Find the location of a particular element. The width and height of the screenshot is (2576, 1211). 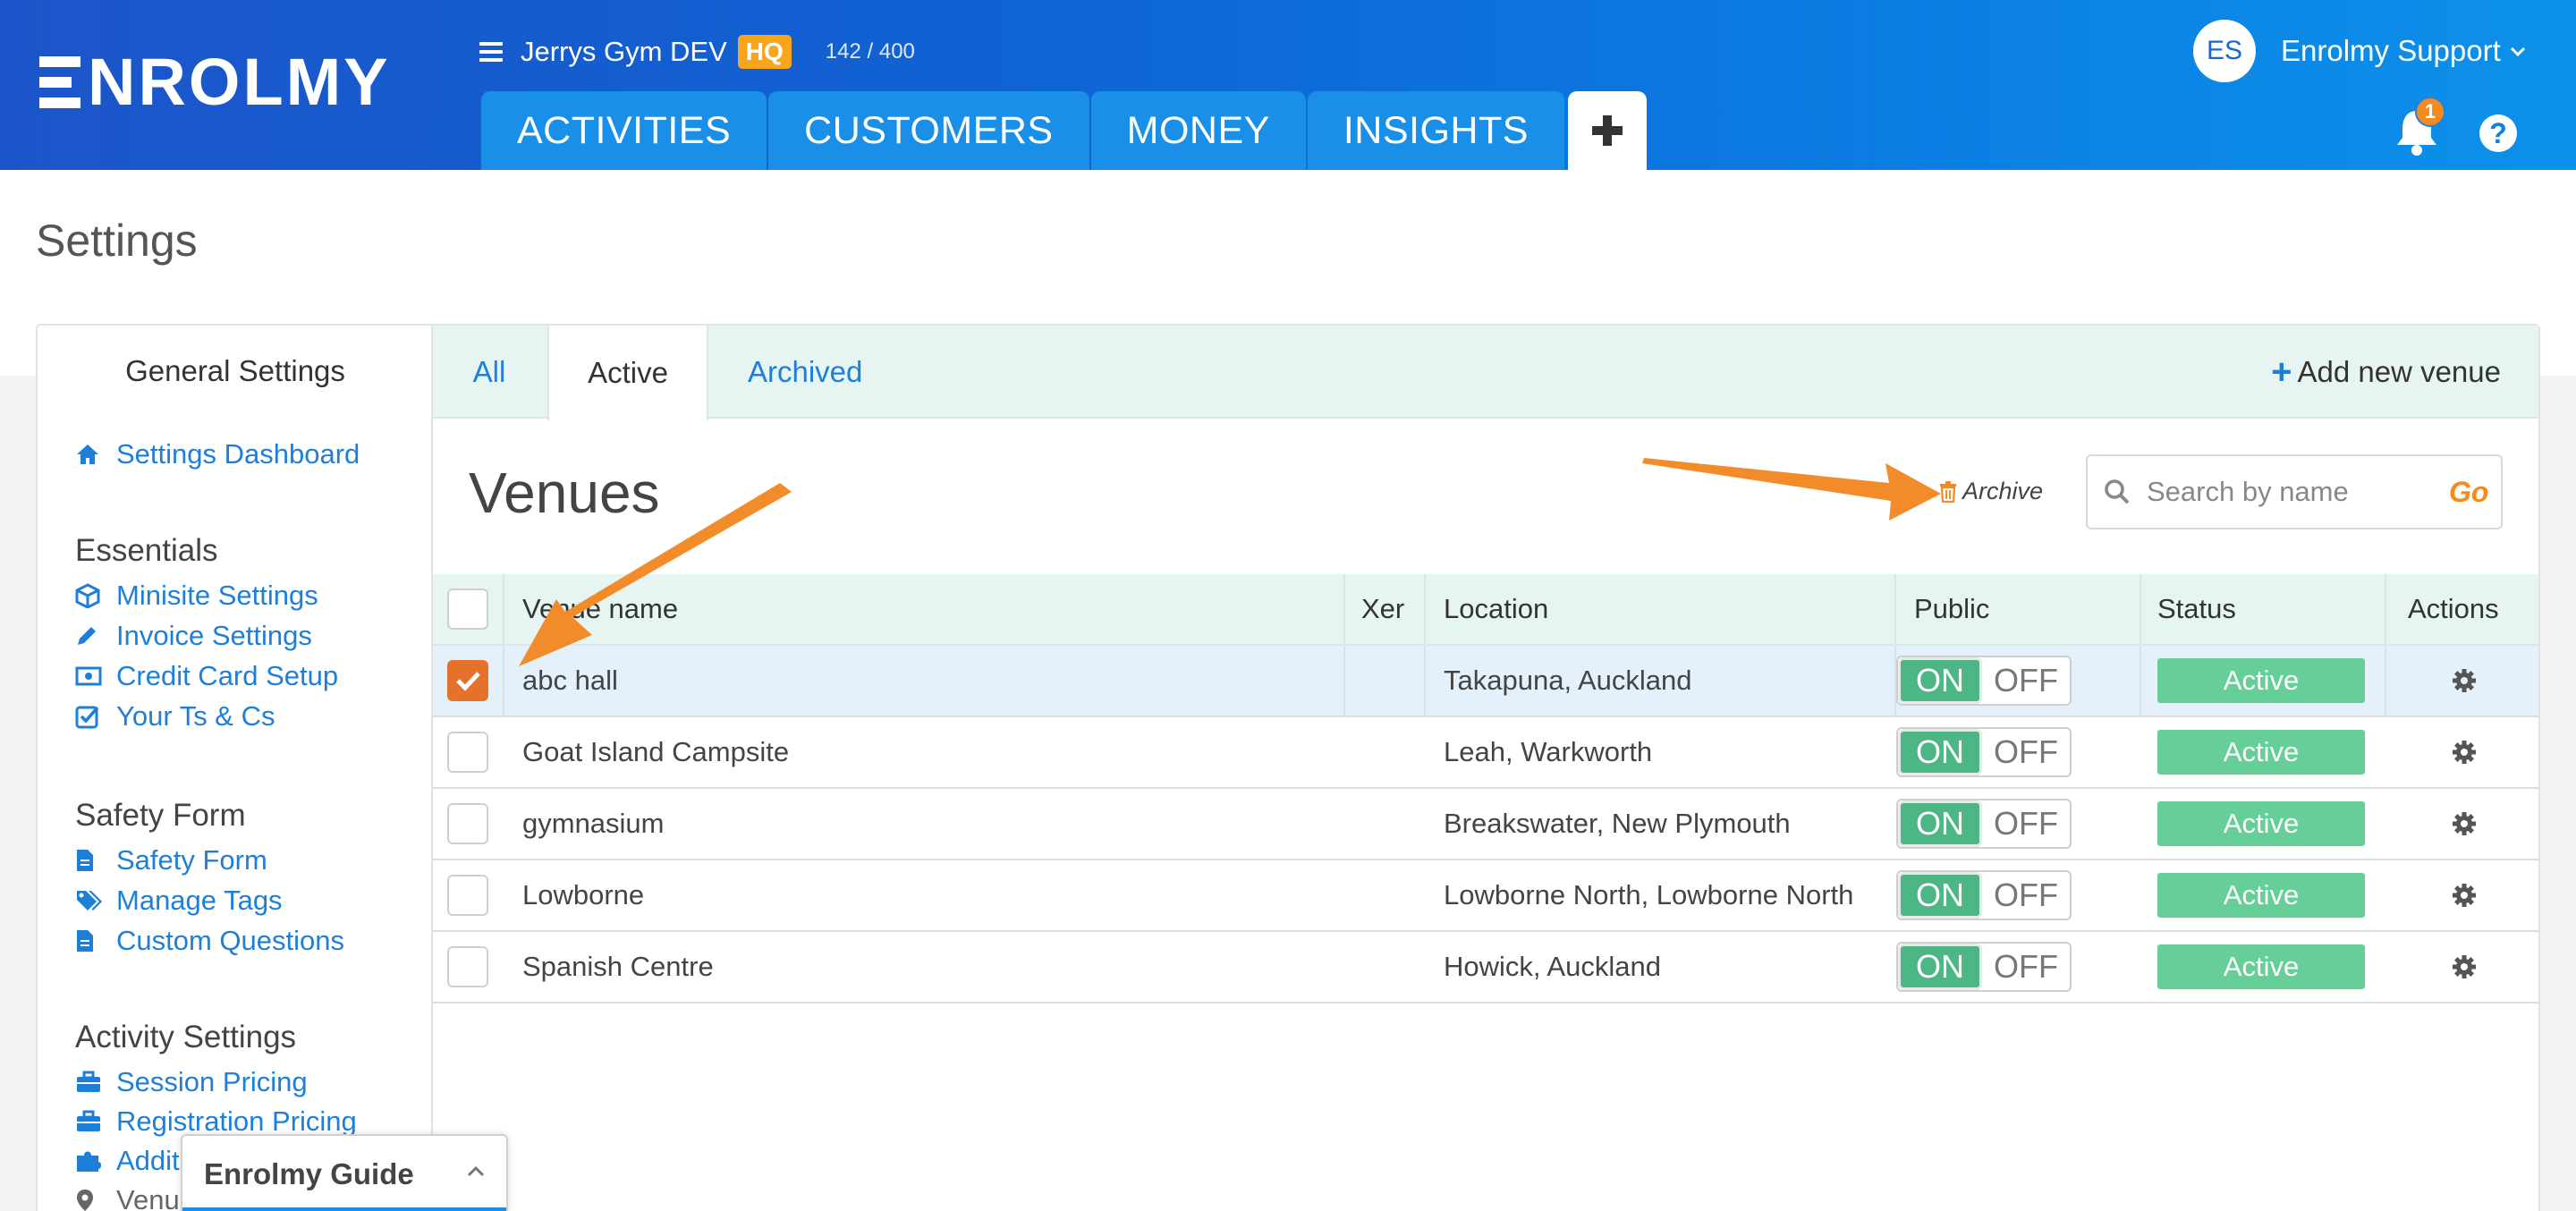

sidebar-item-minisite-settings: Minisite Settings is located at coordinates (196, 596).